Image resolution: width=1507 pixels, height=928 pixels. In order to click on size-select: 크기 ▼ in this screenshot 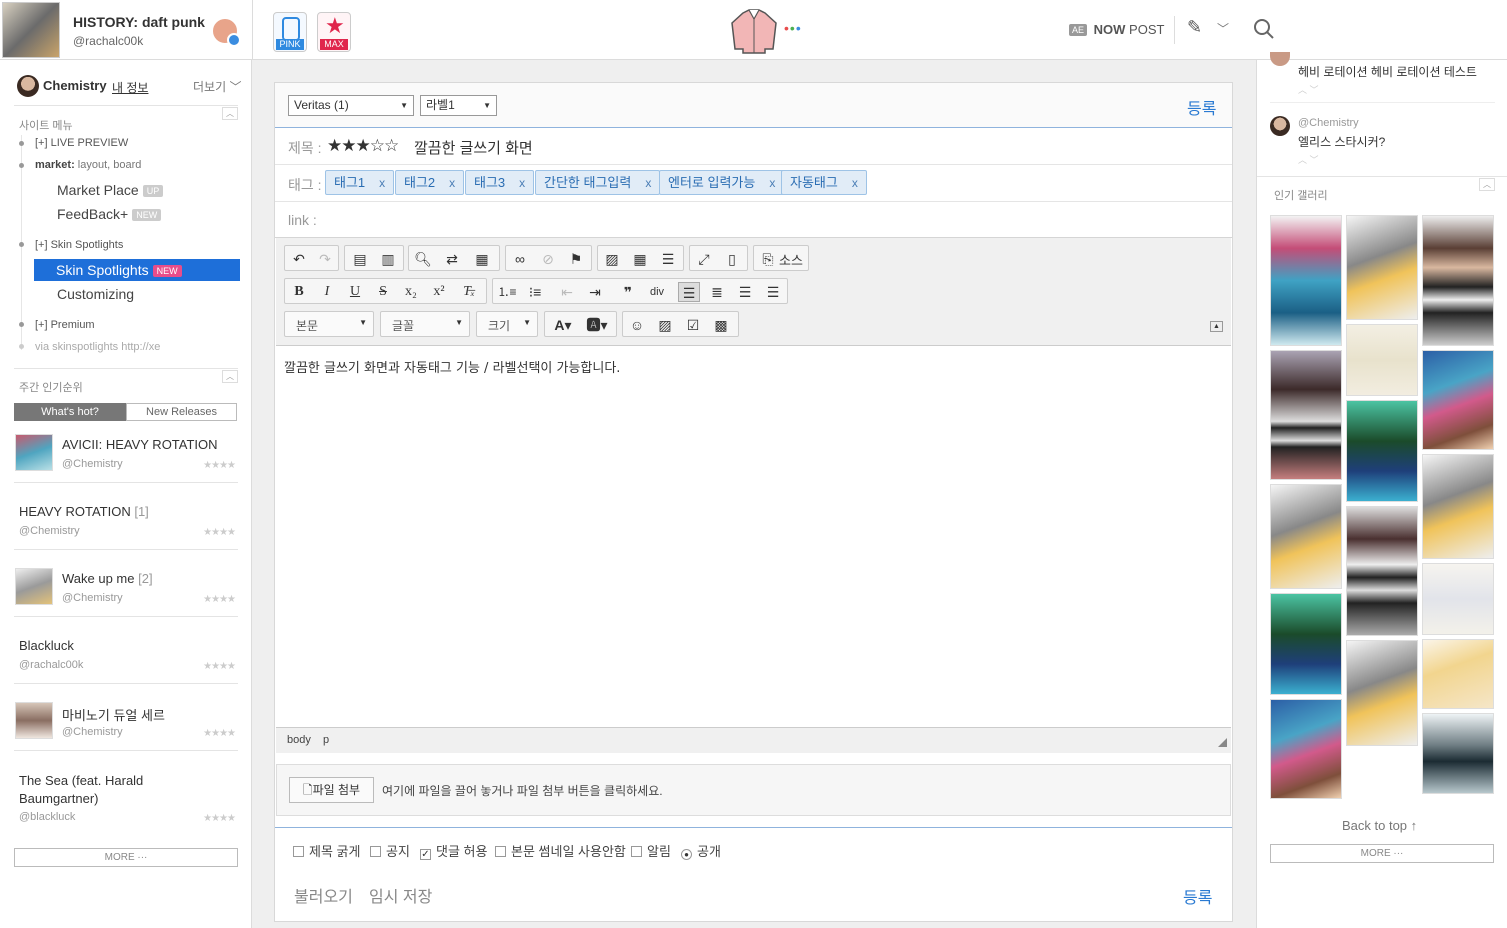, I will do `click(507, 324)`.